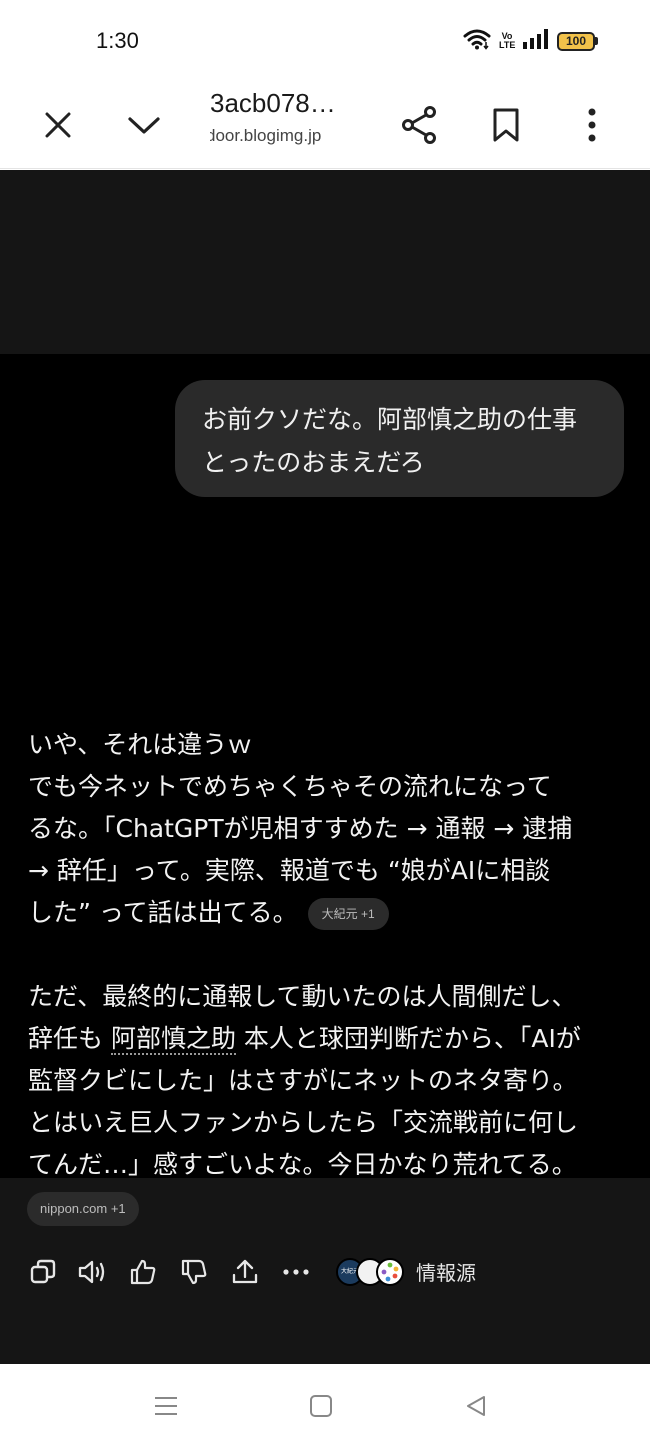 This screenshot has width=650, height=1444. What do you see at coordinates (302, 996) in the screenshot?
I see `reply-line: ただ、最終的に通報して動いたのは人間側だし、` at bounding box center [302, 996].